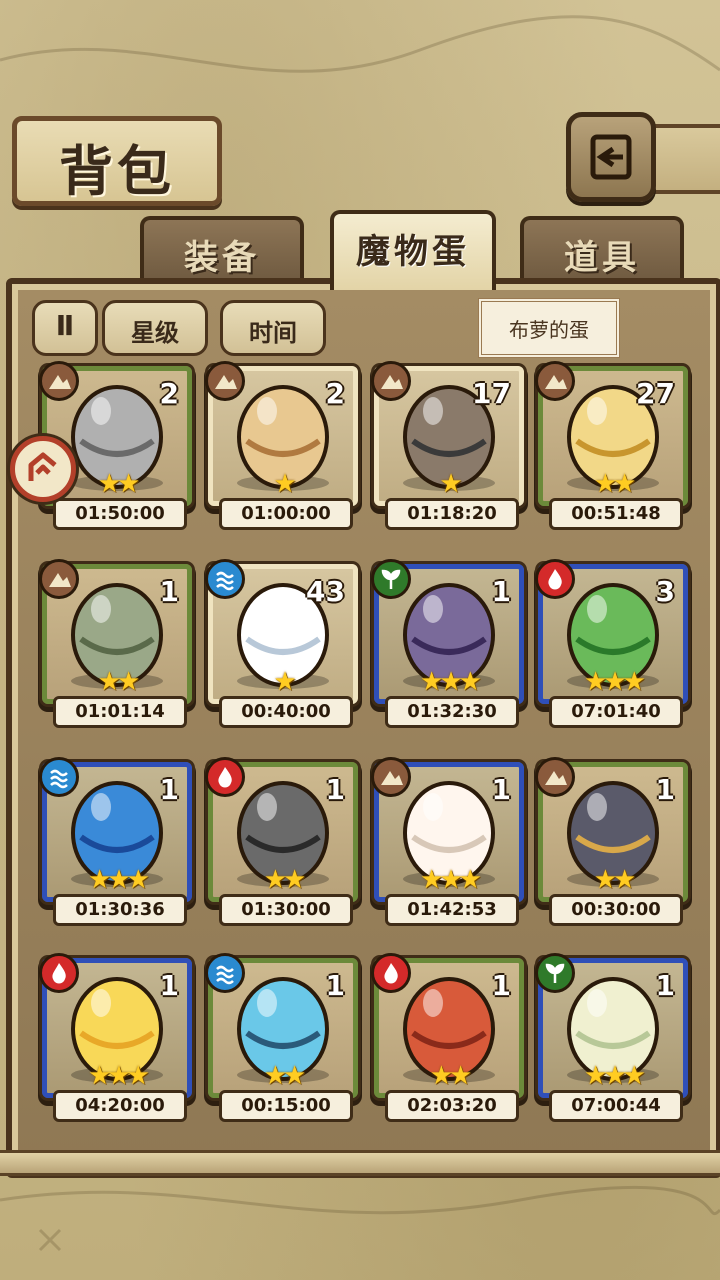  What do you see at coordinates (117, 171) in the screenshot?
I see `page-title: 背包` at bounding box center [117, 171].